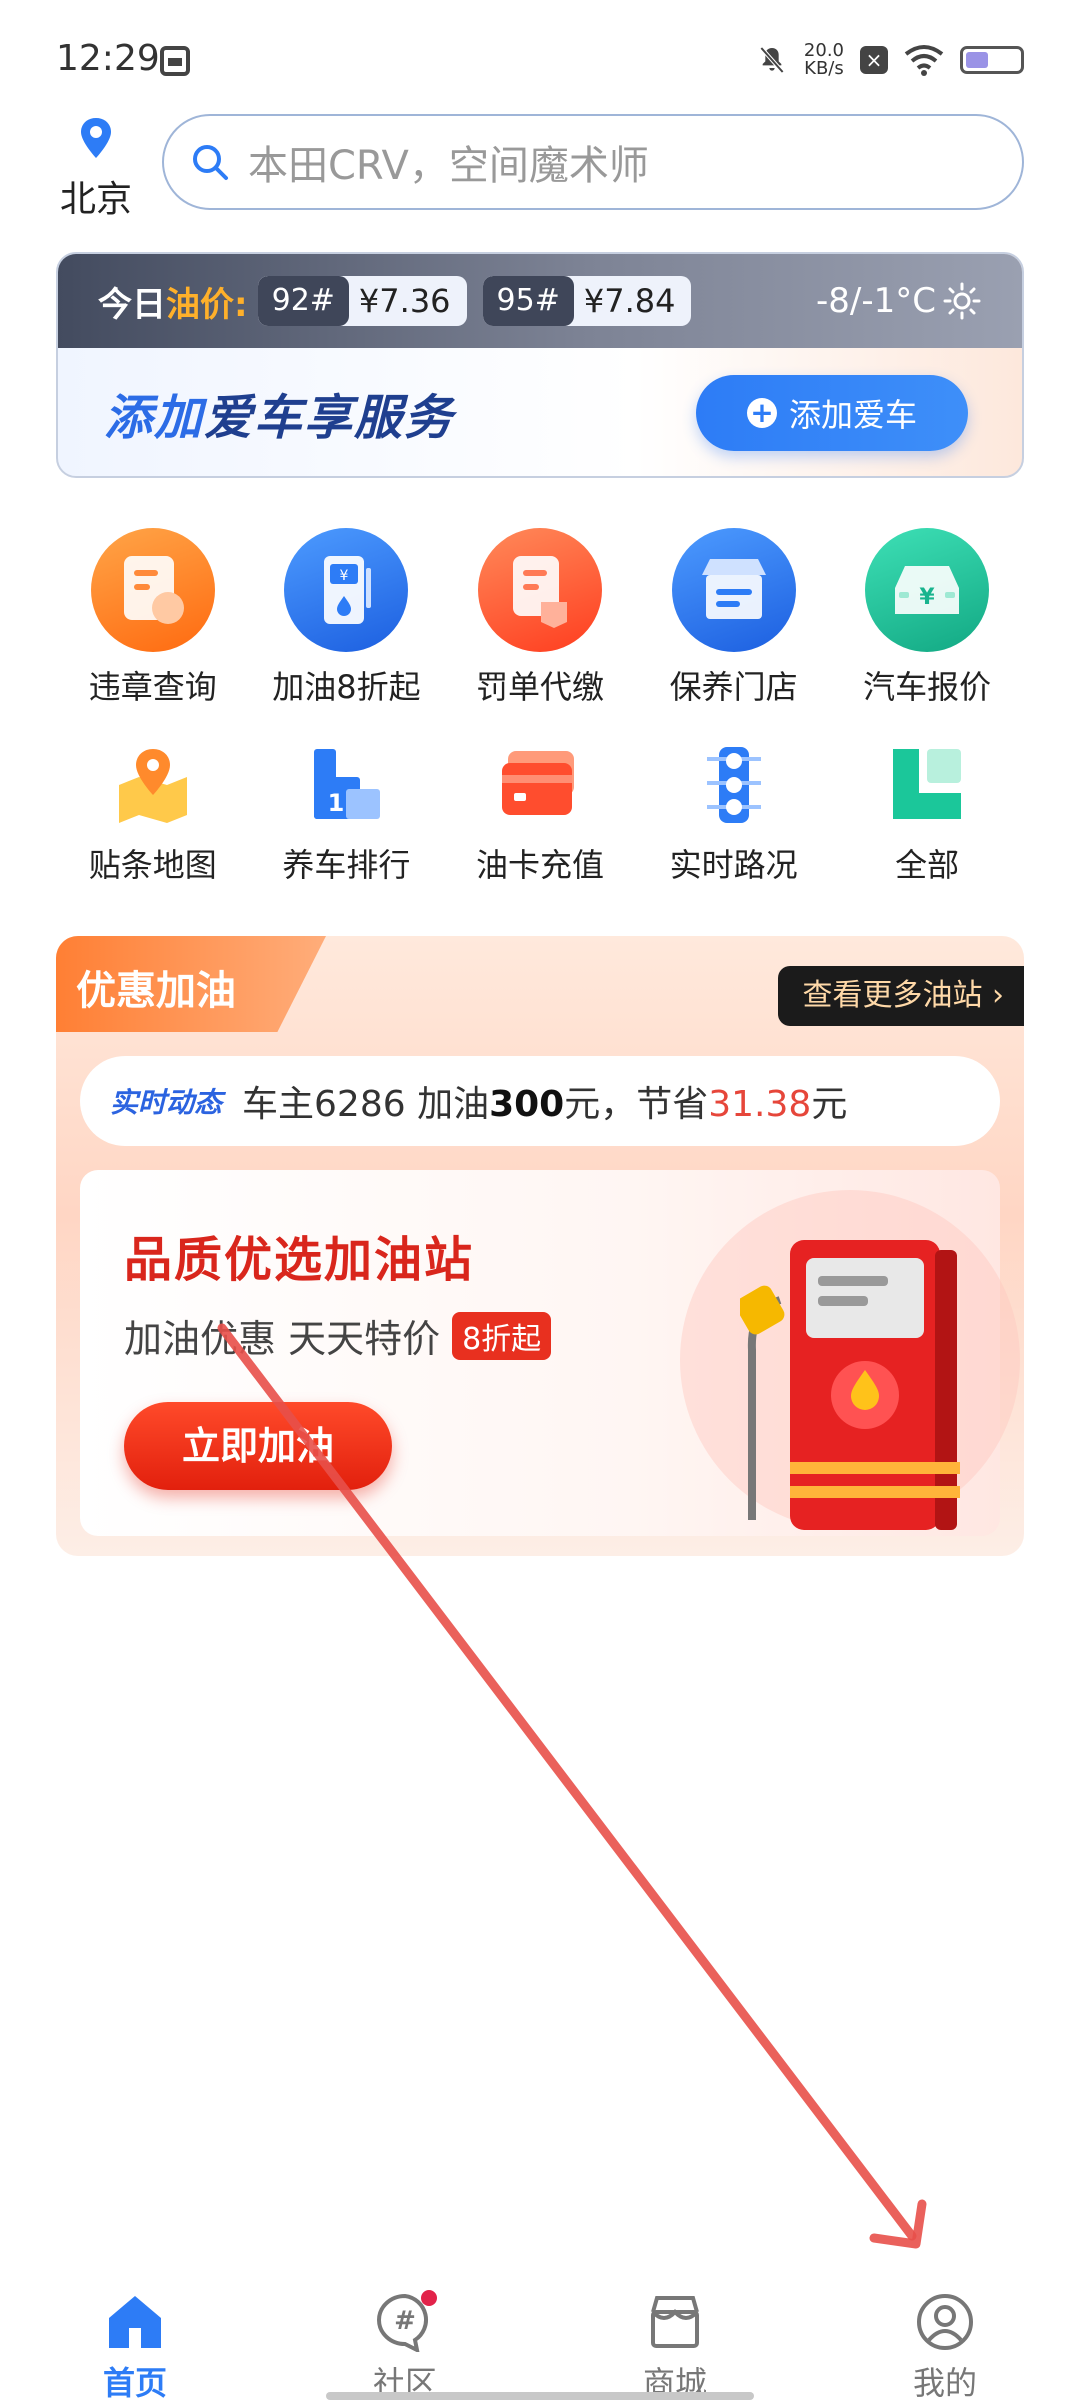 This screenshot has height=2408, width=1080. I want to click on oil-price-title: 今日油价:, so click(173, 304).